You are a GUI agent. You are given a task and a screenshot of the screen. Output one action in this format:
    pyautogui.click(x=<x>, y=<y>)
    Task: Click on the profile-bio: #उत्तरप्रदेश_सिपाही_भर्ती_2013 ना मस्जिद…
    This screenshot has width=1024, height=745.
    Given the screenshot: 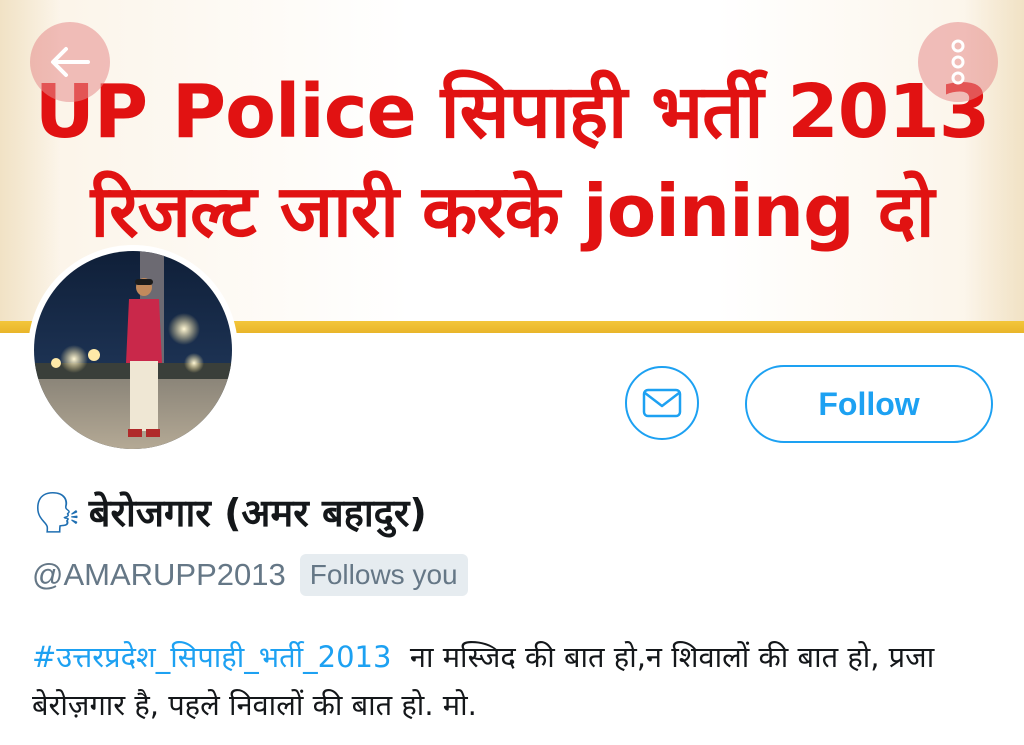 What is the action you would take?
    pyautogui.click(x=517, y=681)
    